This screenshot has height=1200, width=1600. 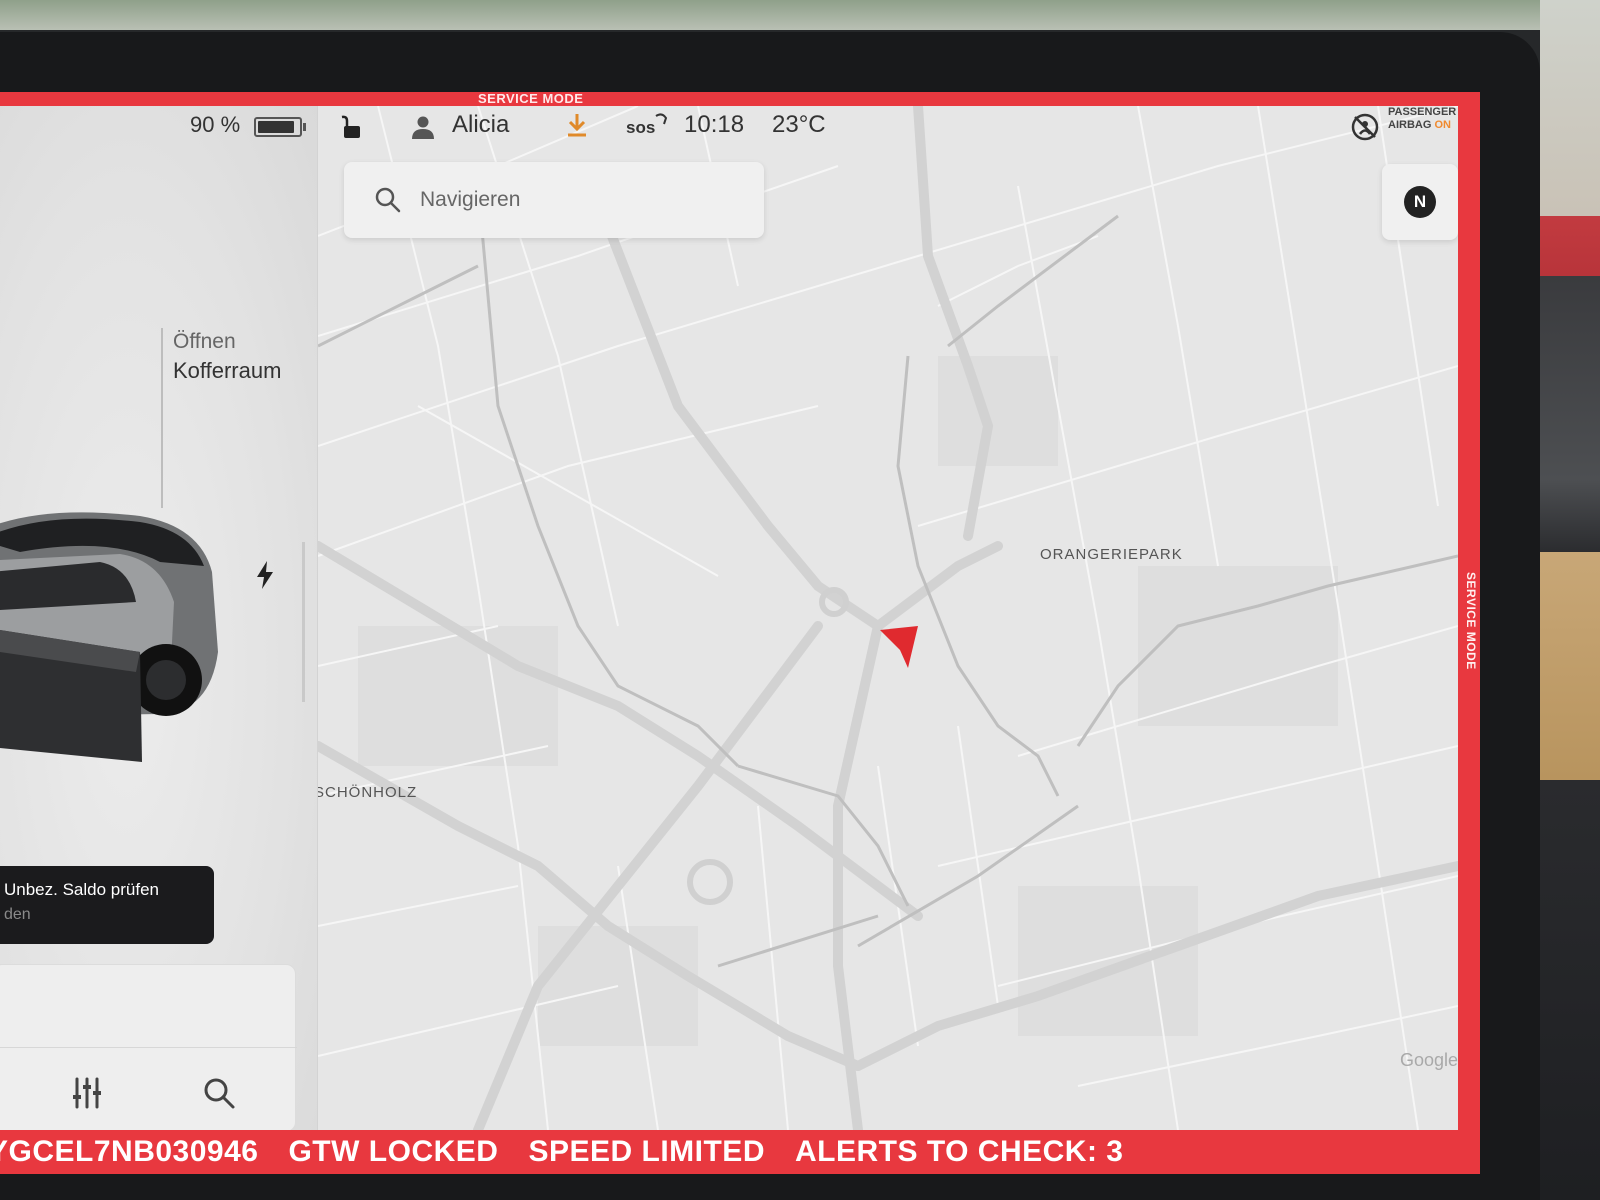 What do you see at coordinates (1410, 125) in the screenshot?
I see `airbag-label-line2: AIRBAG` at bounding box center [1410, 125].